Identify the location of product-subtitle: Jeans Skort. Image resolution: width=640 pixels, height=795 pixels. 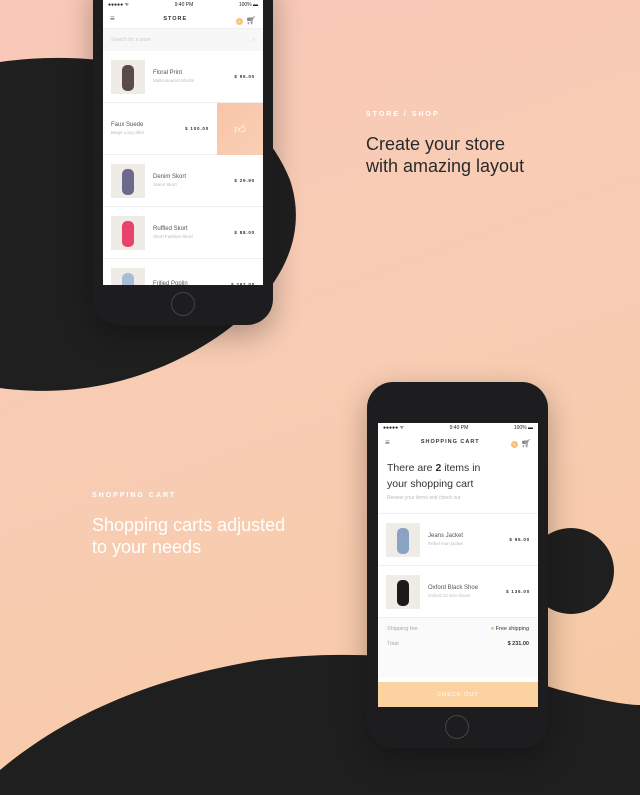
(165, 184).